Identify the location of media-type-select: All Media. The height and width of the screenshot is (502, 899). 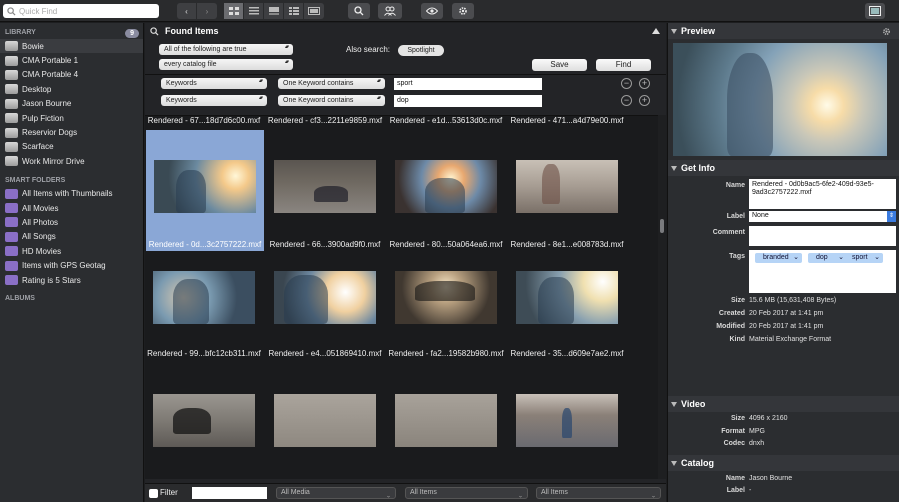
(336, 493).